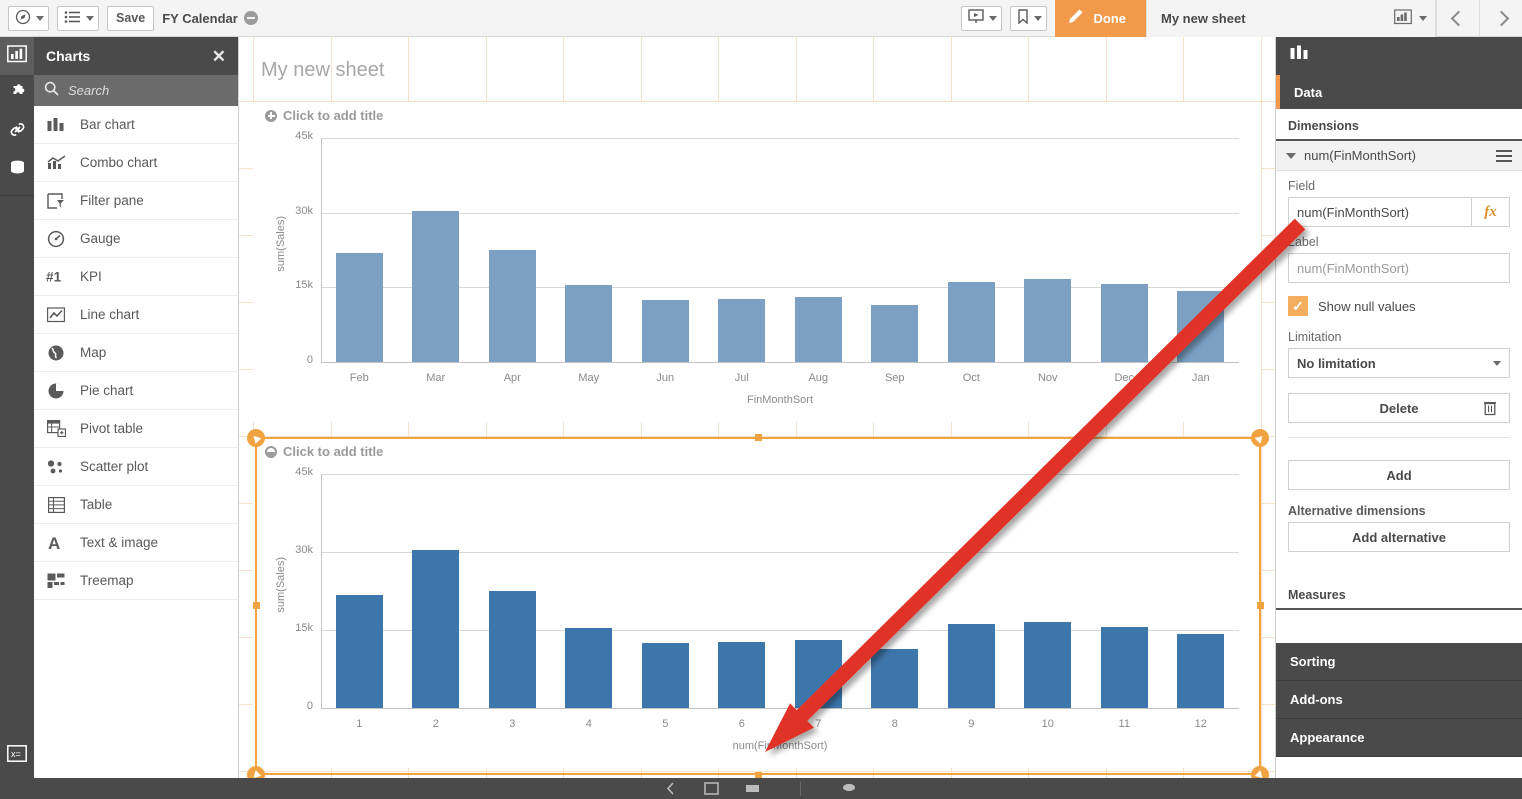 Image resolution: width=1522 pixels, height=799 pixels. Describe the element at coordinates (1291, 18) in the screenshot. I see `sheet-name-field: My new sheet` at that location.